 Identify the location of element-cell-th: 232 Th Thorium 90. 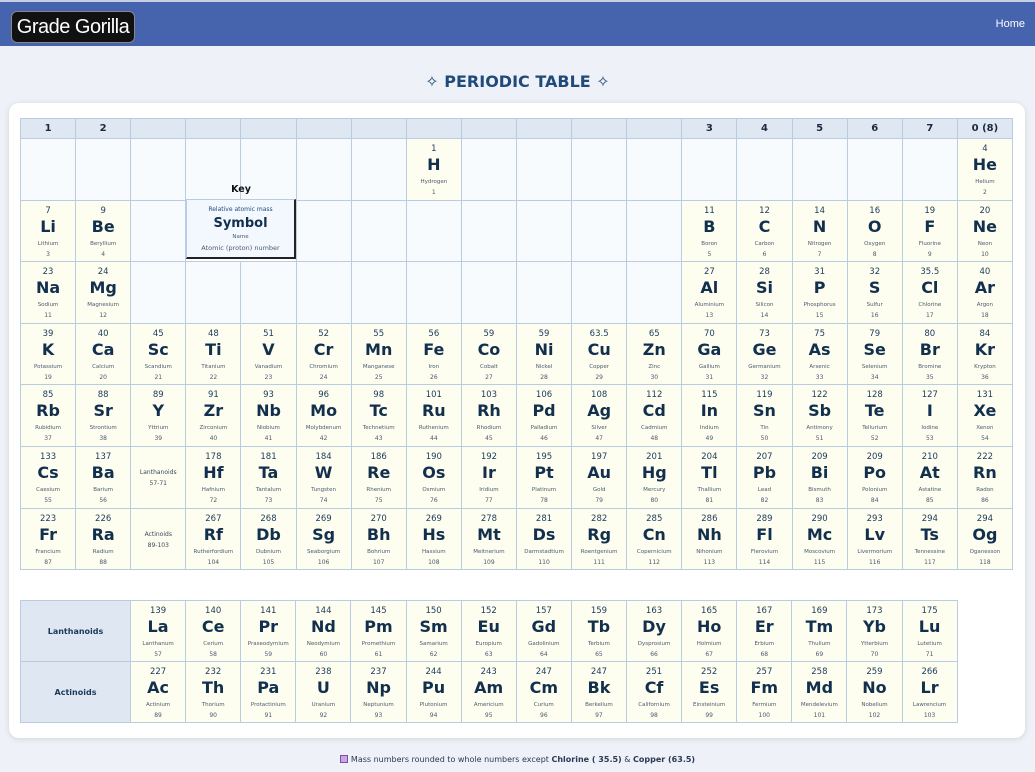
(213, 692).